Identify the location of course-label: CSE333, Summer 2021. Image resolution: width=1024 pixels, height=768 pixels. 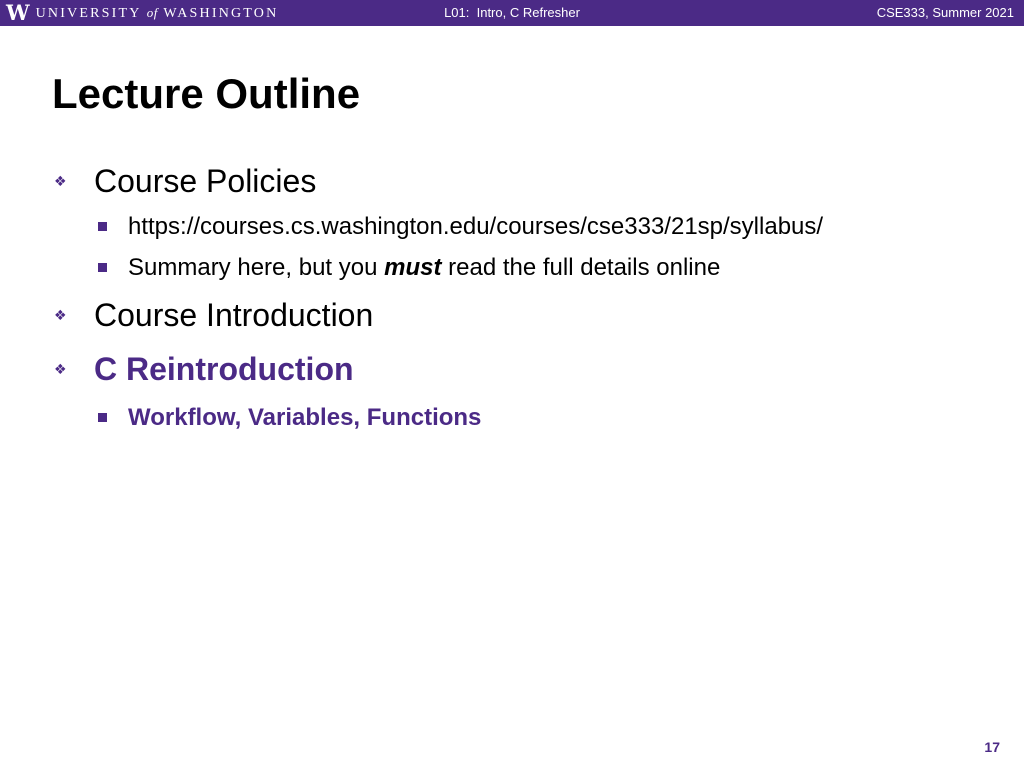
(945, 12).